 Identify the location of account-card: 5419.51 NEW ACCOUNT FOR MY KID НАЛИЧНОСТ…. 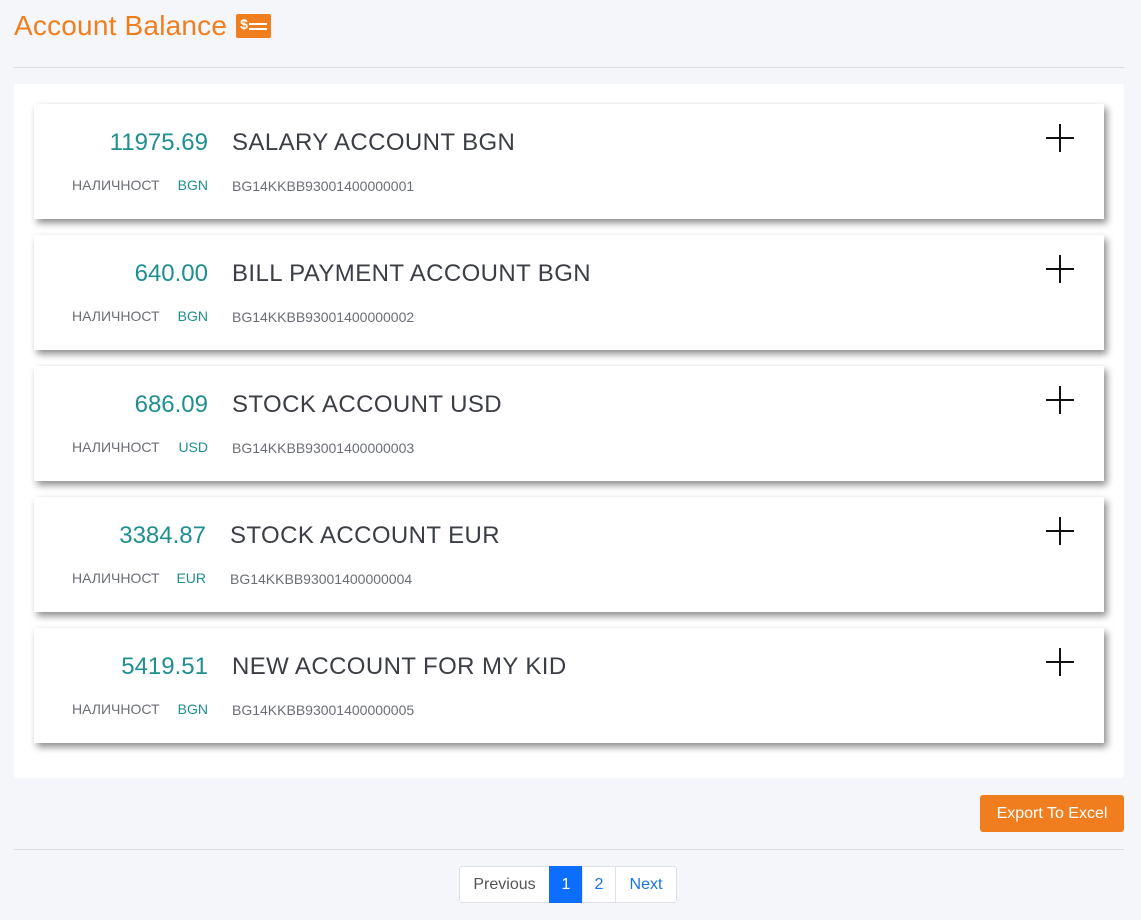
(569, 685).